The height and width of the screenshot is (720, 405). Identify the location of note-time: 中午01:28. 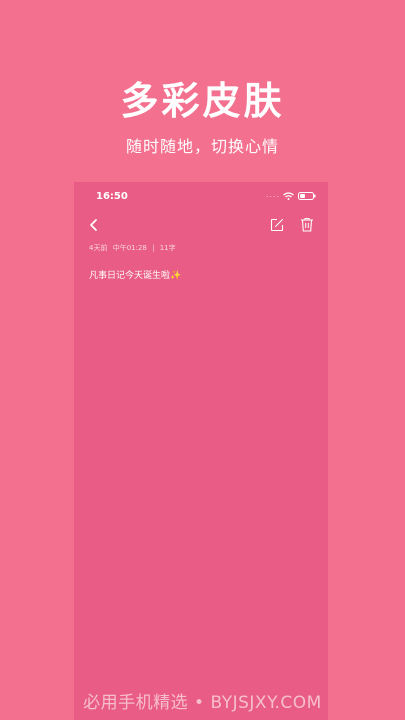
(129, 248).